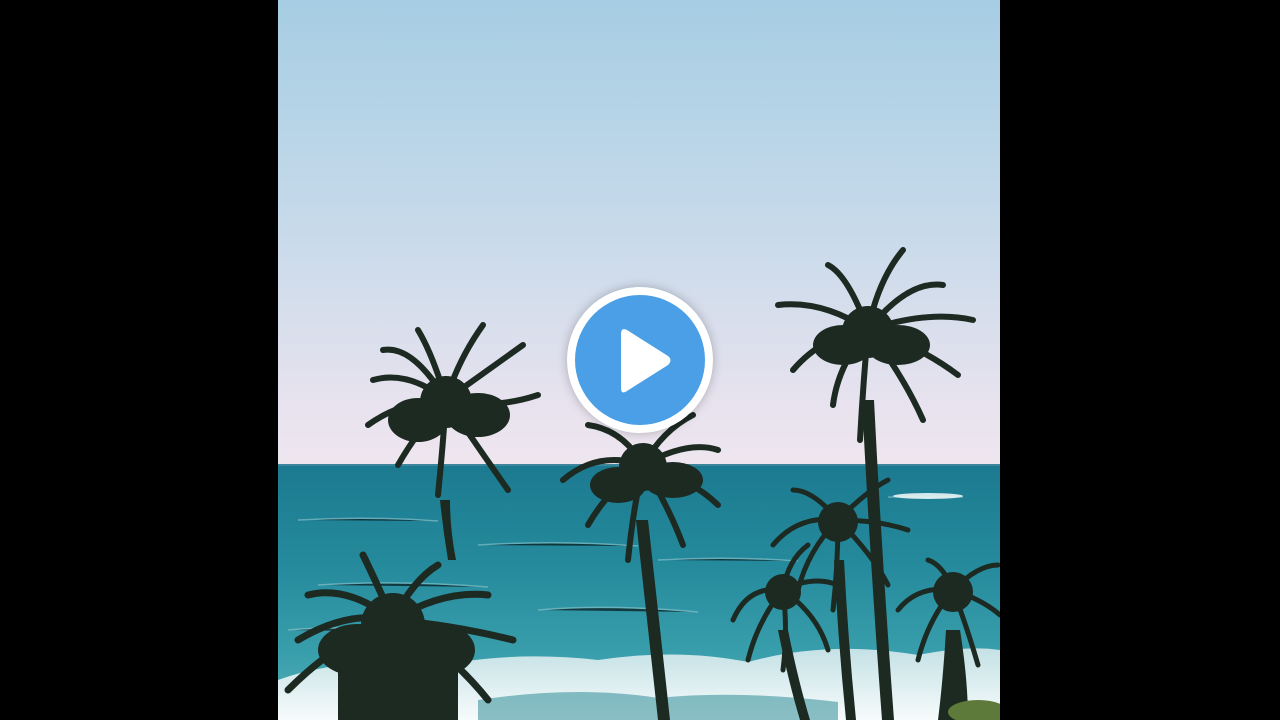 The width and height of the screenshot is (1280, 720). What do you see at coordinates (646, 361) in the screenshot?
I see `play-icon` at bounding box center [646, 361].